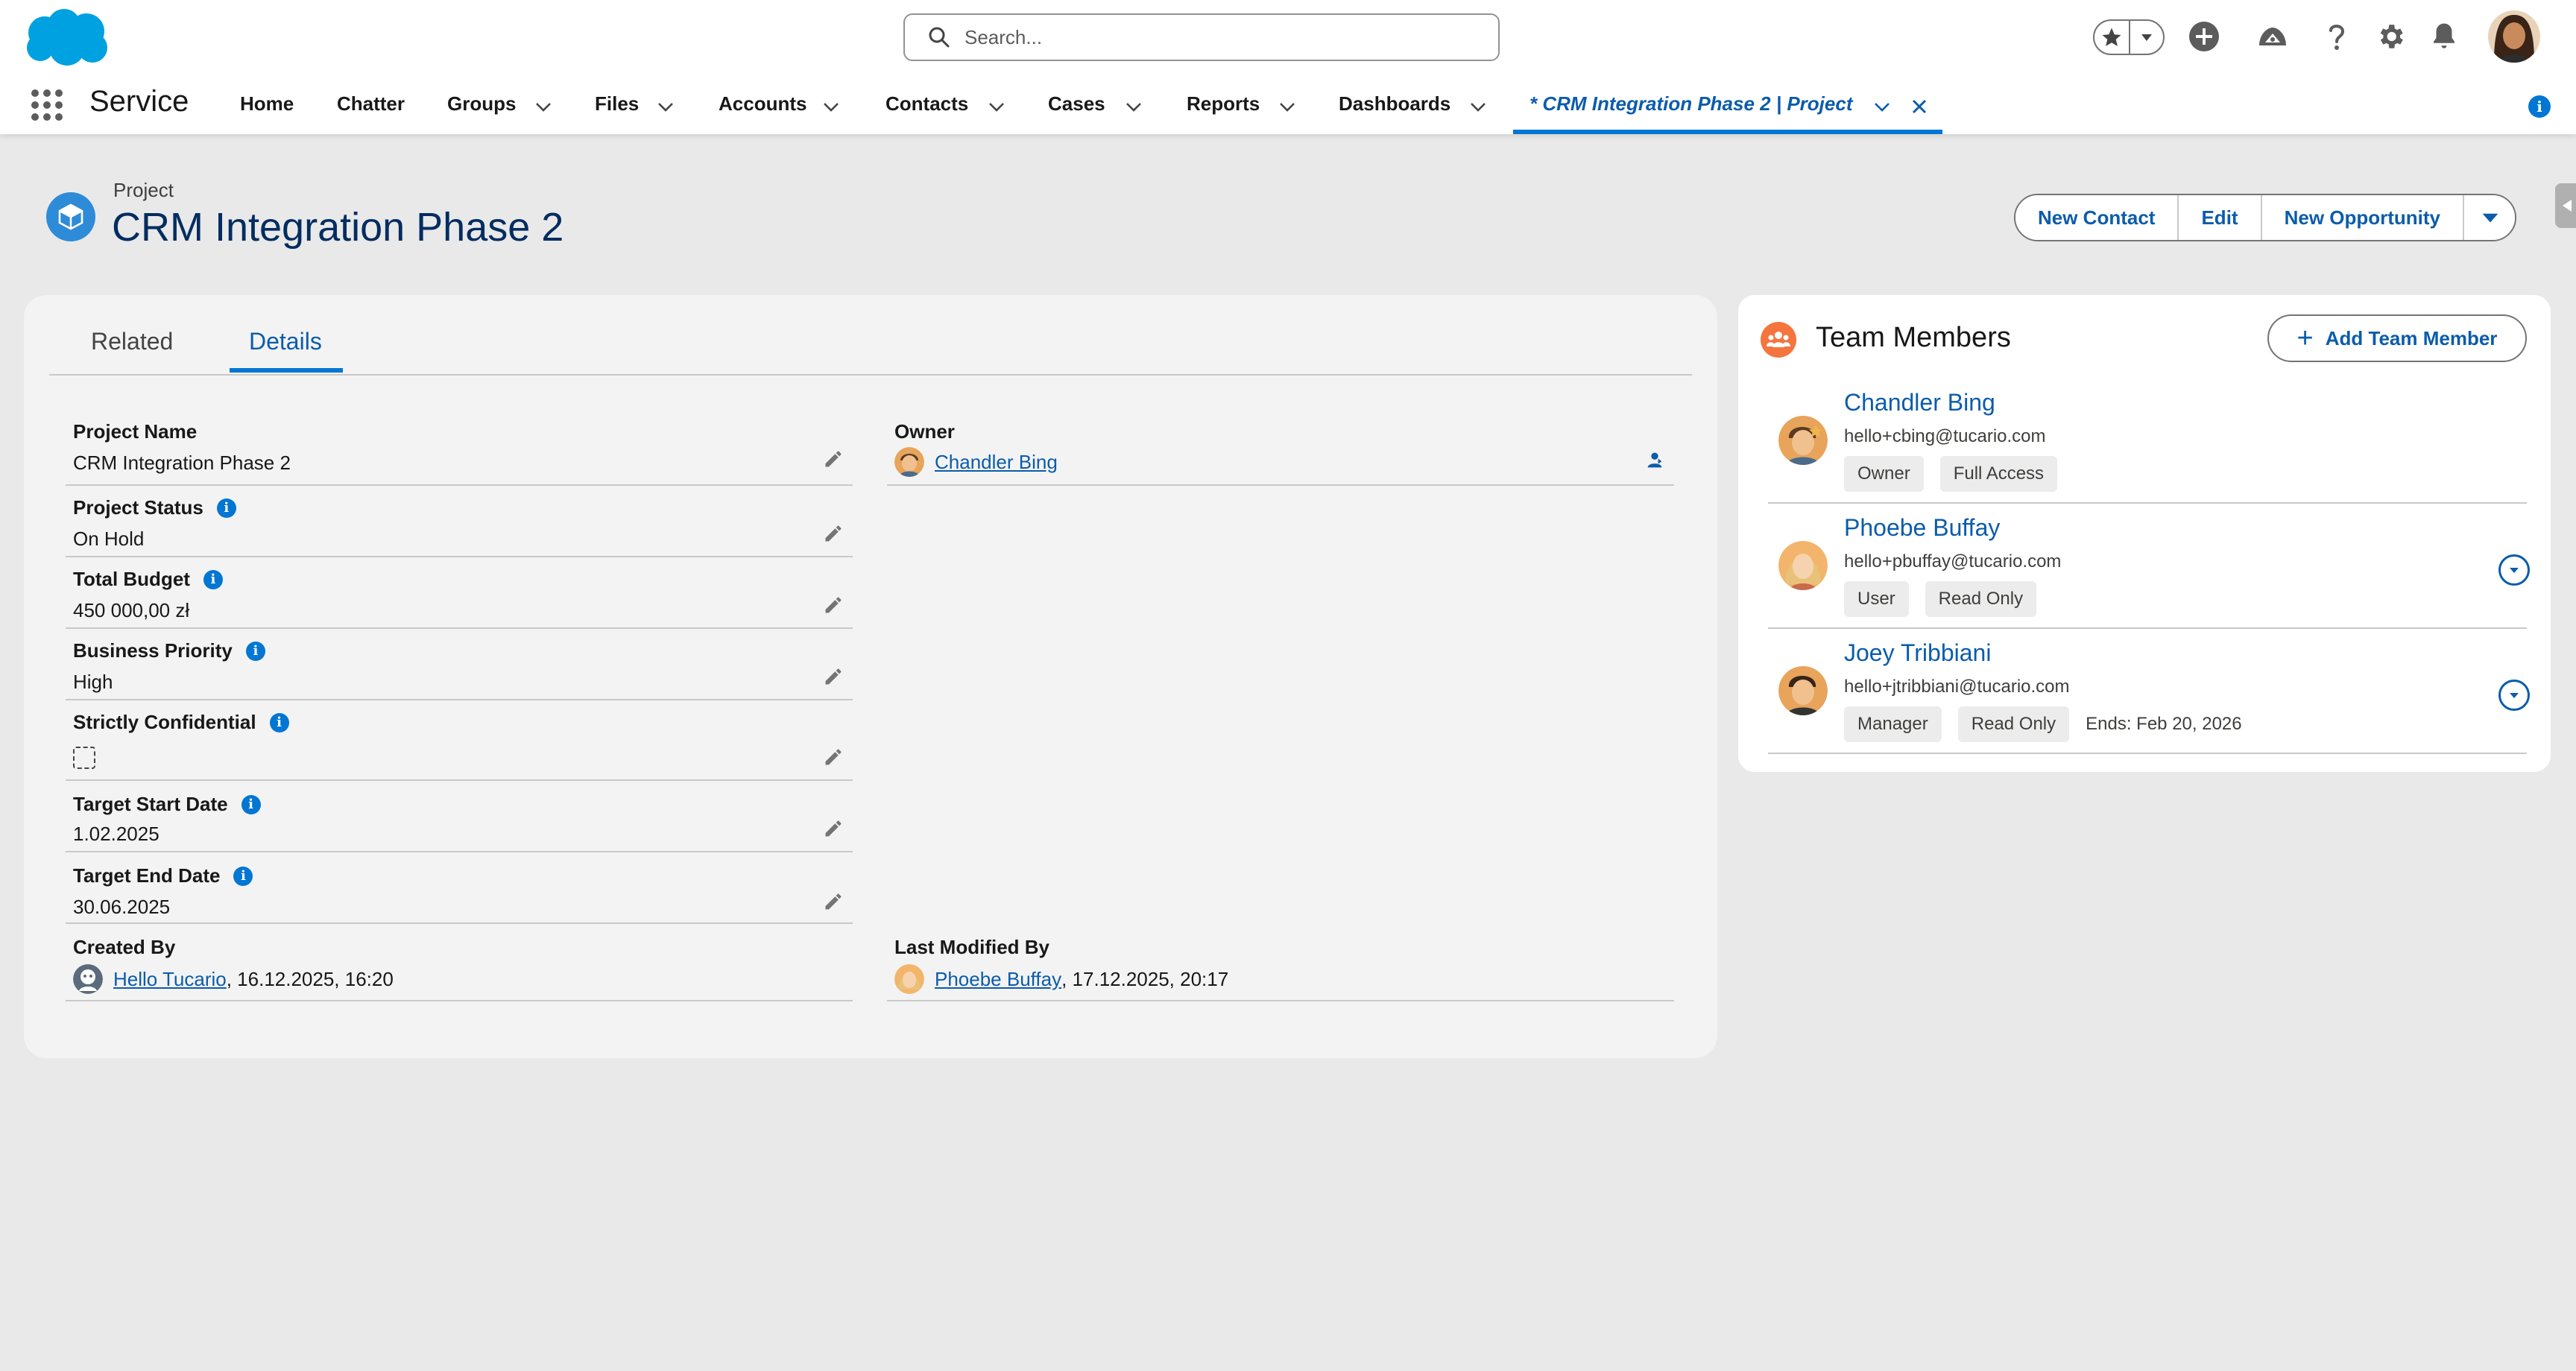 This screenshot has height=1371, width=2576. What do you see at coordinates (170, 979) in the screenshot?
I see `created-by-link: Hello Tucario` at bounding box center [170, 979].